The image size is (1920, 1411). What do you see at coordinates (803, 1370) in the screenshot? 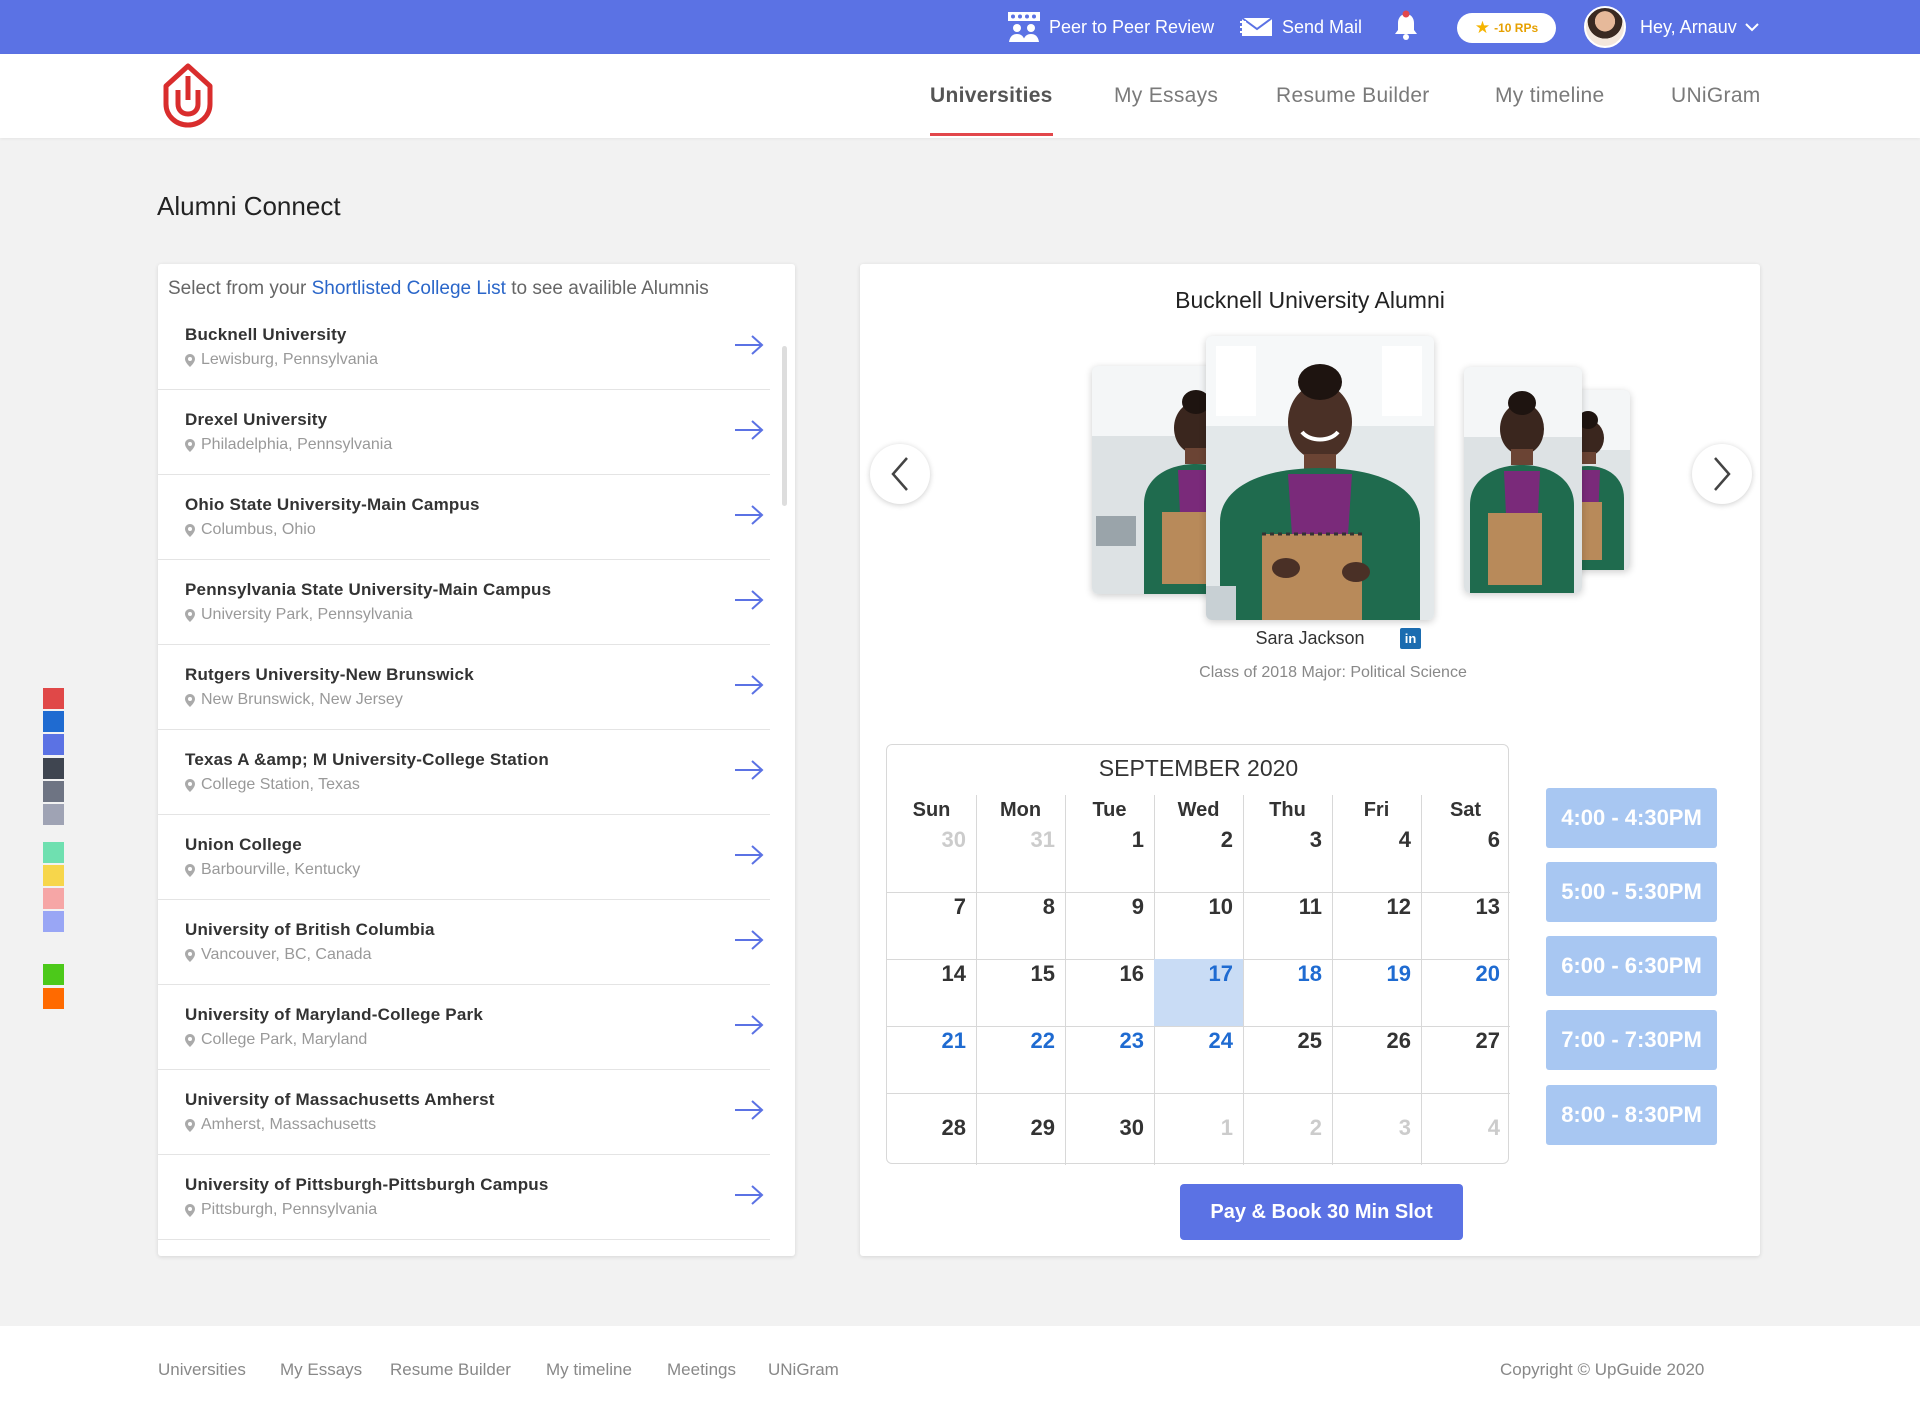
I see `footer-link: UNiGram` at bounding box center [803, 1370].